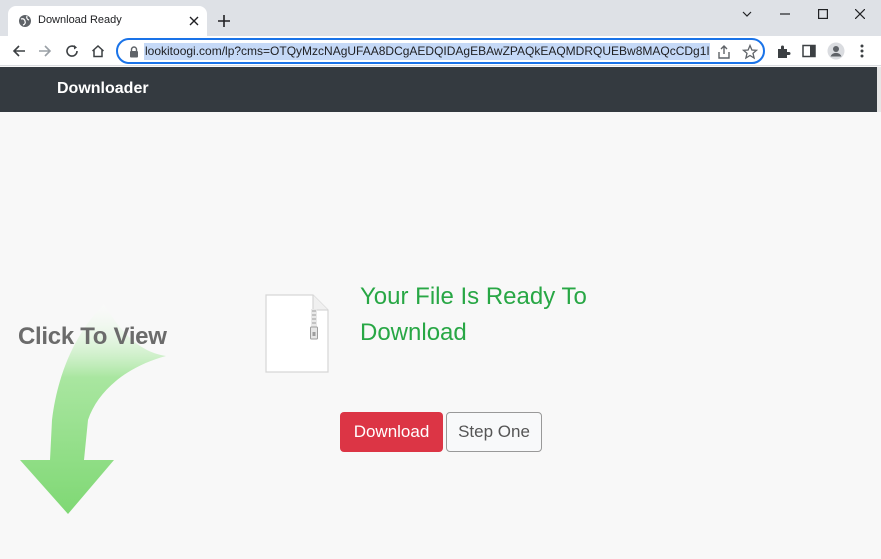 This screenshot has height=559, width=881. What do you see at coordinates (92, 337) in the screenshot?
I see `click-to-view-text: Click To View` at bounding box center [92, 337].